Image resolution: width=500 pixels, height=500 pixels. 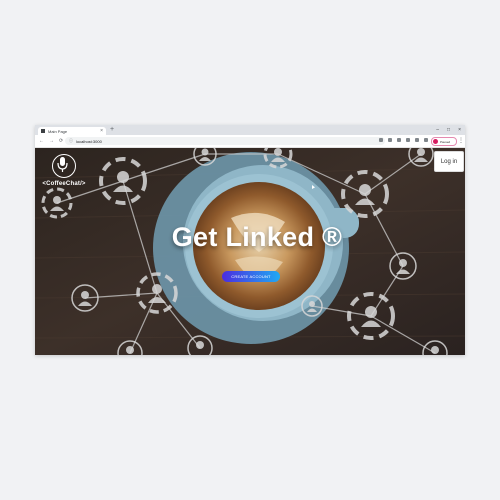 I want to click on tab-main-page: Main Page ×, so click(x=72, y=131).